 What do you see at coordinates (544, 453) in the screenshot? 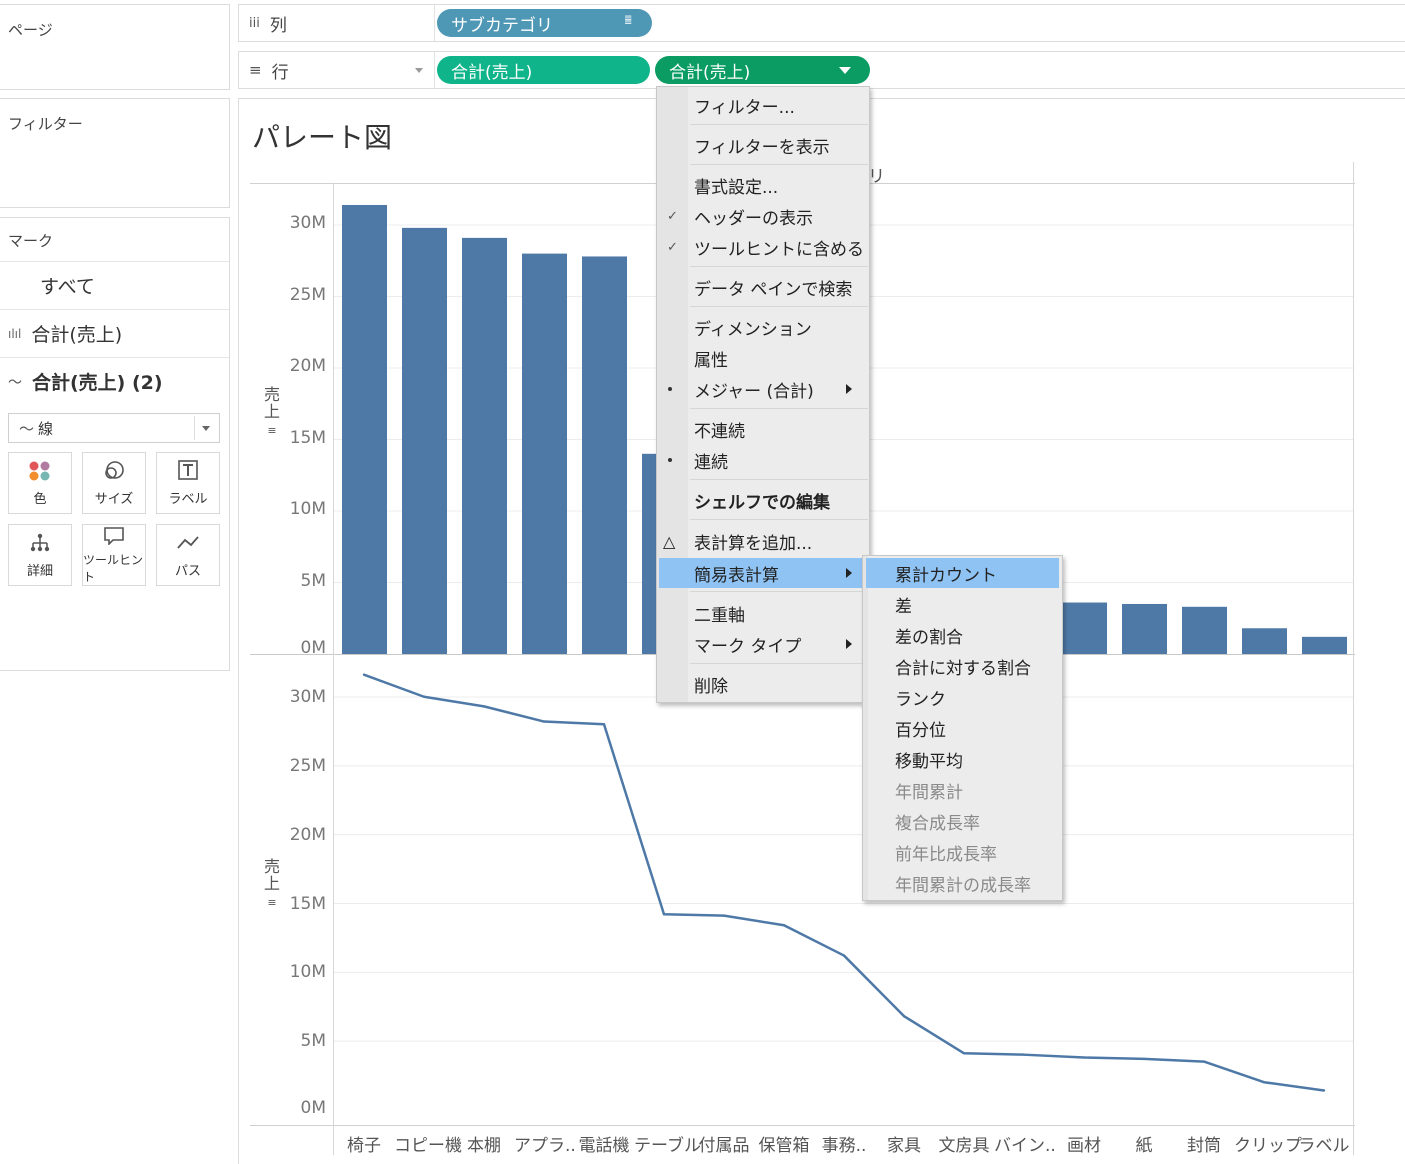
I see `bar-アプラ..` at bounding box center [544, 453].